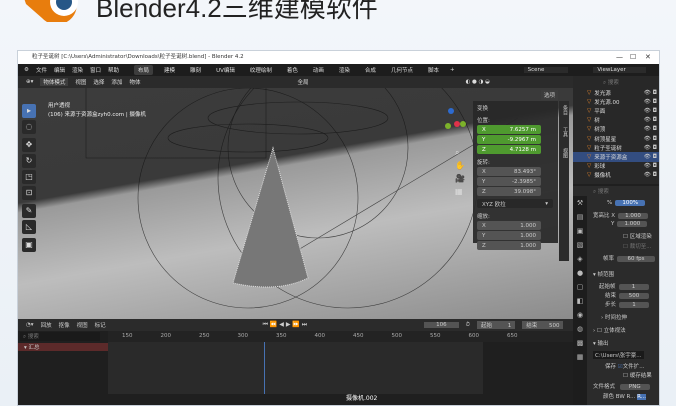  What do you see at coordinates (458, 121) in the screenshot?
I see `navigation-gizmo` at bounding box center [458, 121].